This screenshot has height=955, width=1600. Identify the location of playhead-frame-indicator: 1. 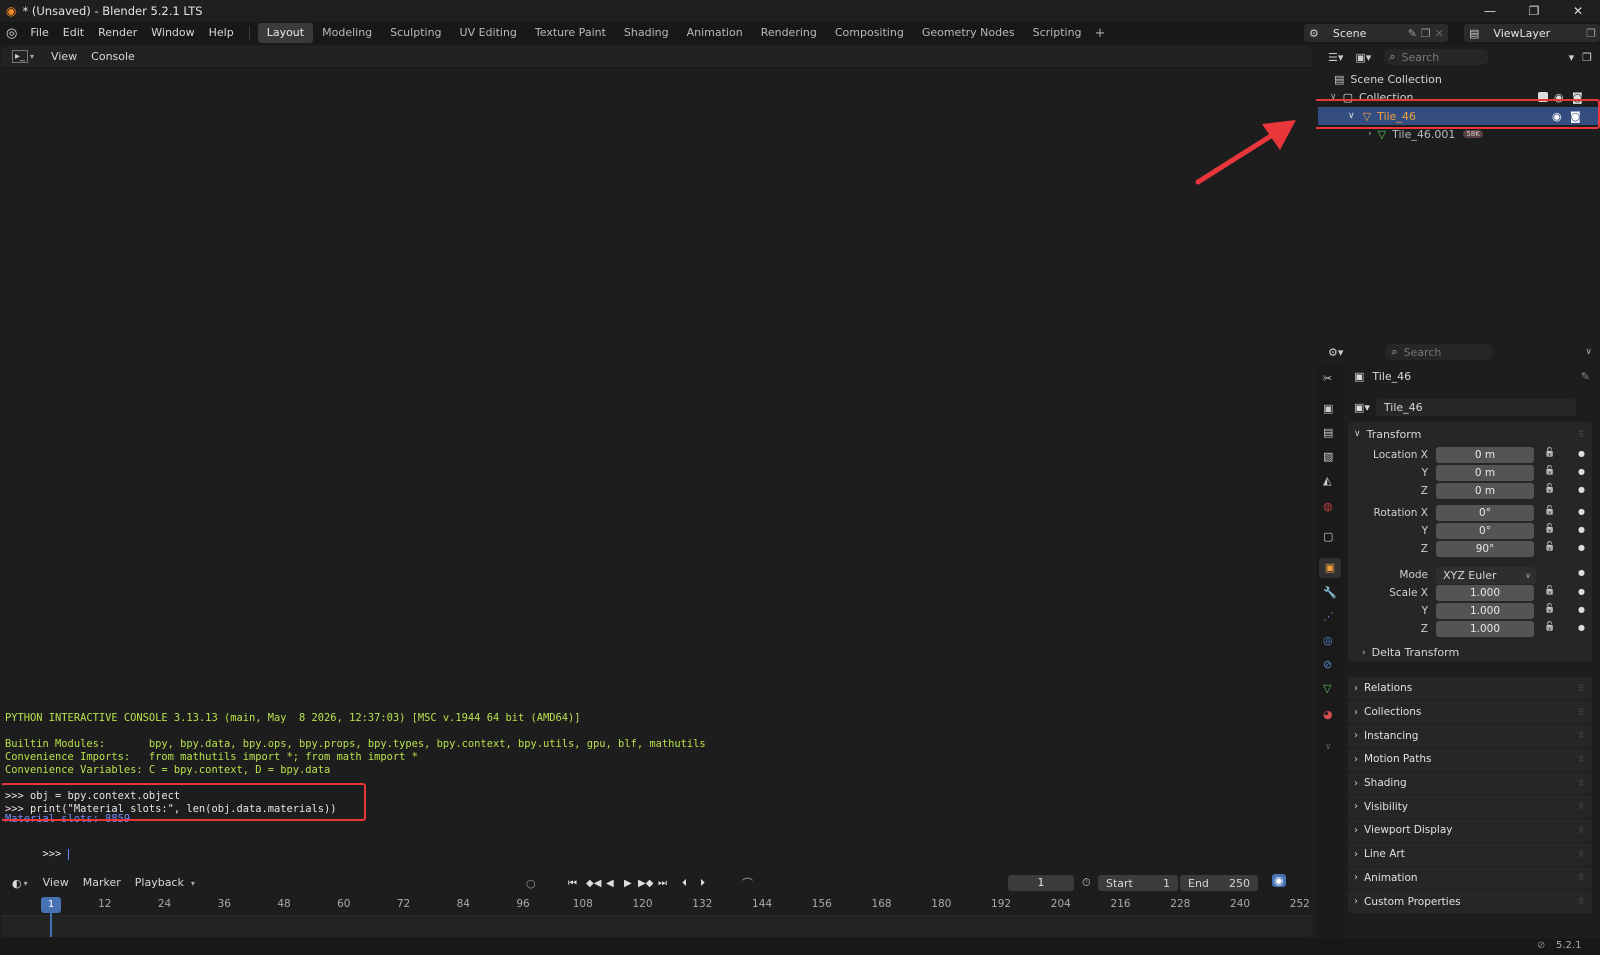
(51, 905).